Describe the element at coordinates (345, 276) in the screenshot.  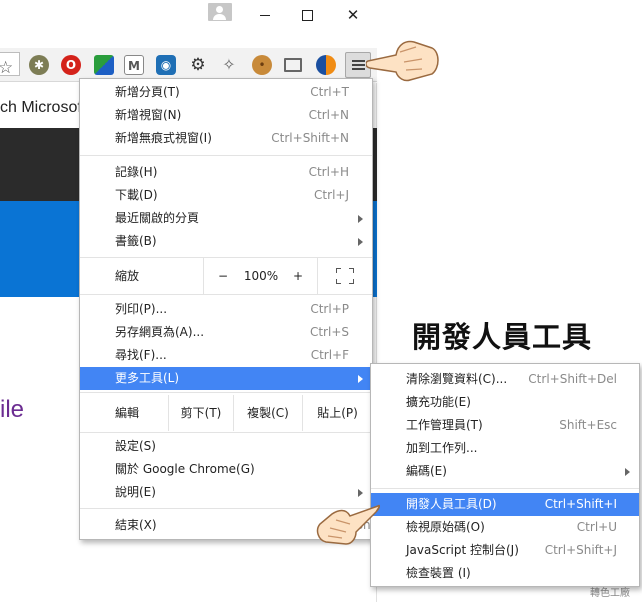
I see `fullscreen-icon` at that location.